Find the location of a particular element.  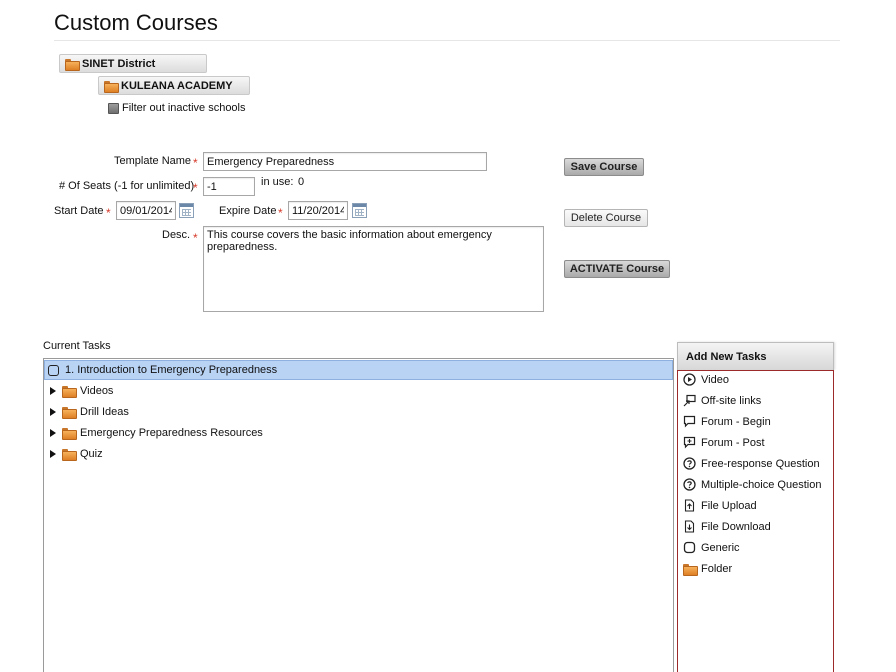

save-course-button: Save Course is located at coordinates (604, 167).